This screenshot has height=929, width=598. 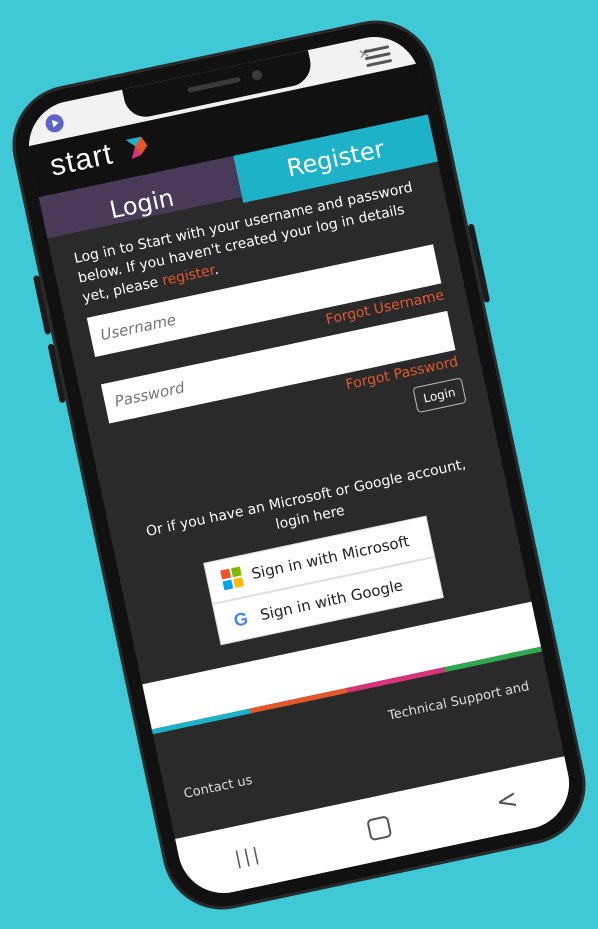 I want to click on contact-us-link: Contact us, so click(x=217, y=786).